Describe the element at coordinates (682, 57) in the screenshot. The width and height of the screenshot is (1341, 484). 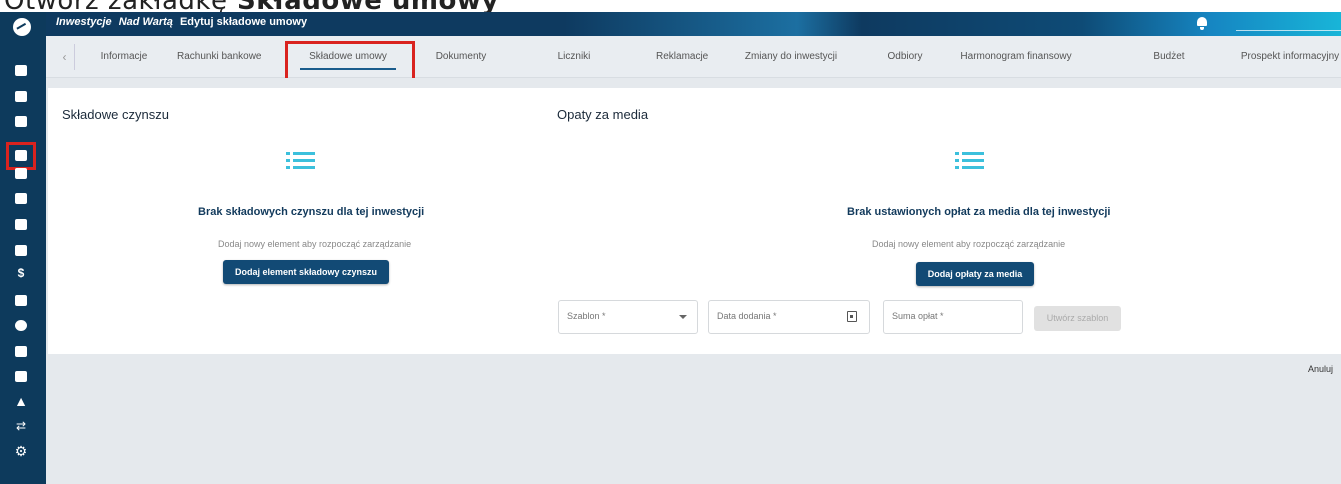
I see `tab-reklamacje: Reklamacje` at that location.